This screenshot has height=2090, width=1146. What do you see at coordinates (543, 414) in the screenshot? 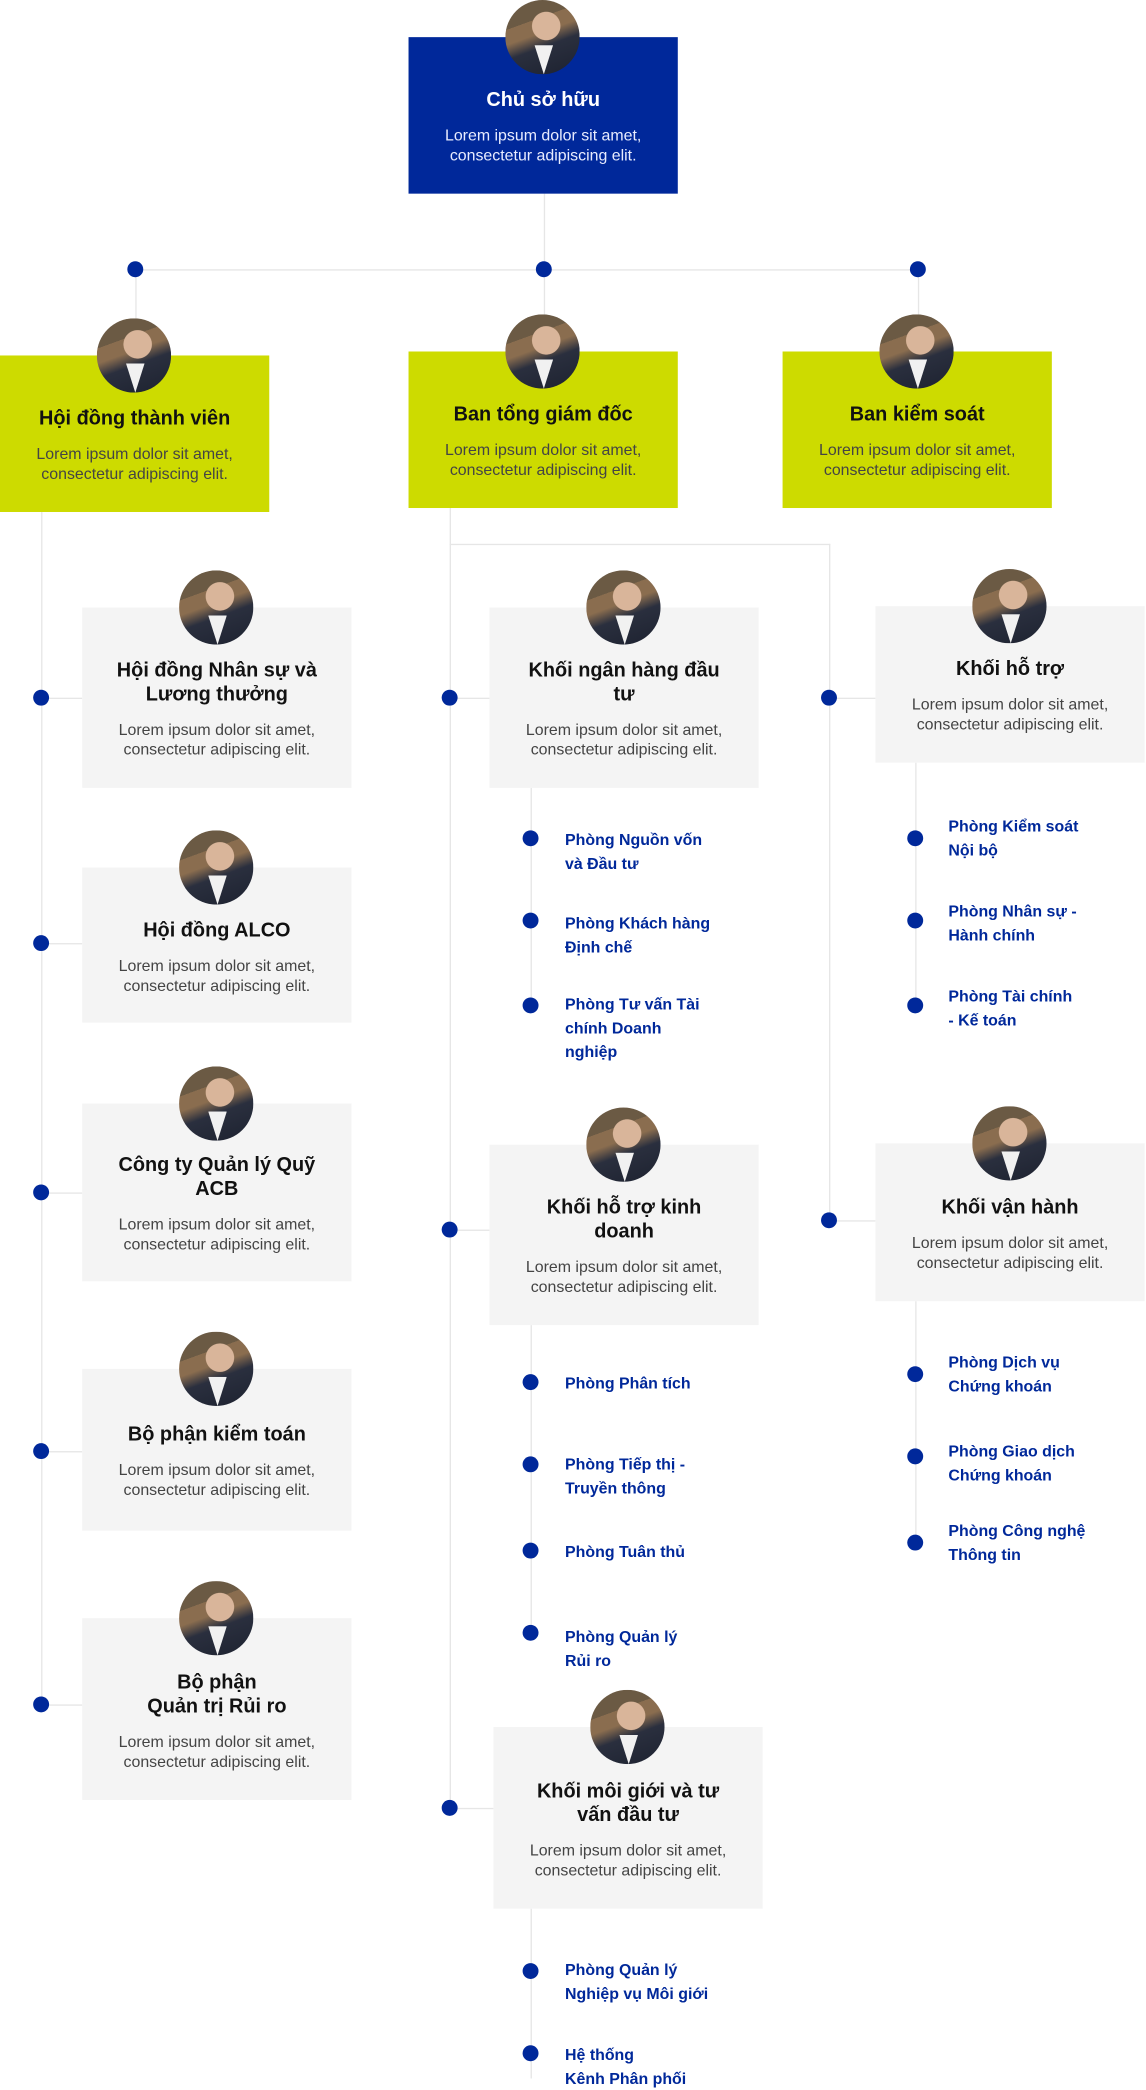
I see `card-title: Ban tổng giám đốc` at bounding box center [543, 414].